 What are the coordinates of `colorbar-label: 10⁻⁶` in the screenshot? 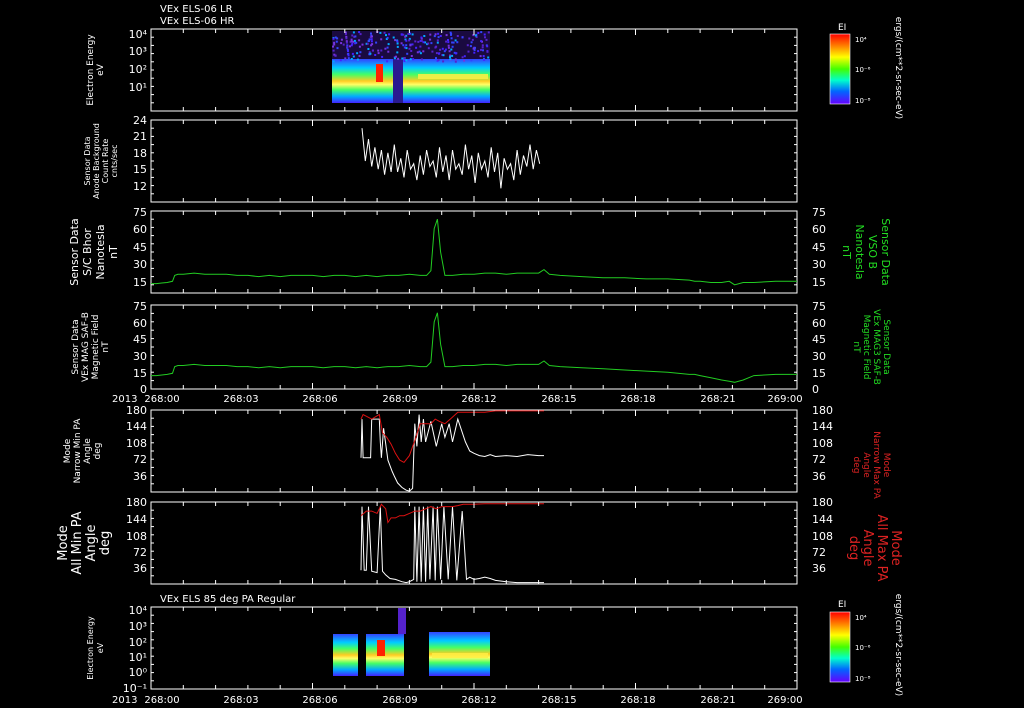 It's located at (863, 648).